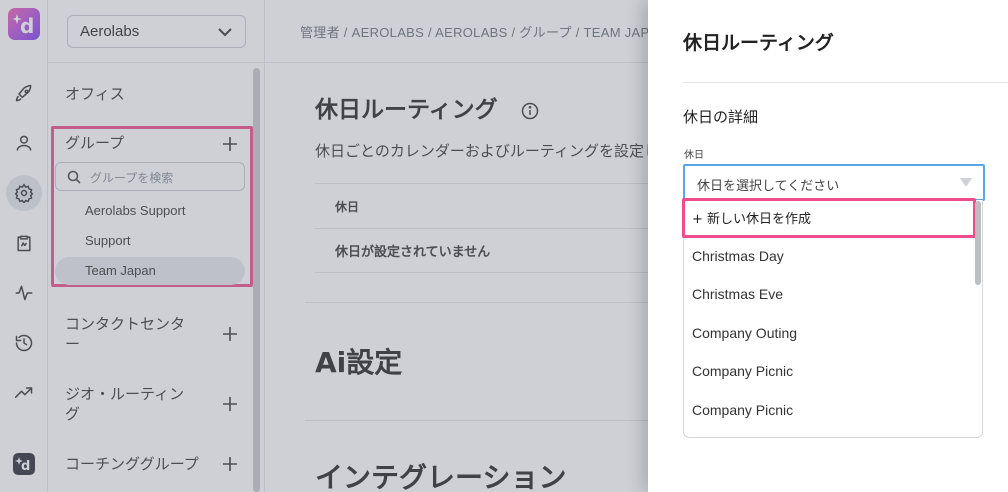 This screenshot has width=1008, height=492. I want to click on holiday-field-label: 休日, so click(694, 155).